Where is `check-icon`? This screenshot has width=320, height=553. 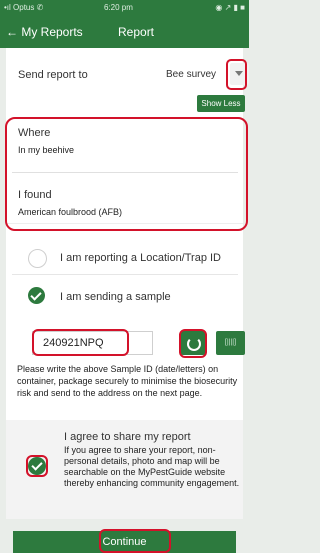
check-icon is located at coordinates (36, 295).